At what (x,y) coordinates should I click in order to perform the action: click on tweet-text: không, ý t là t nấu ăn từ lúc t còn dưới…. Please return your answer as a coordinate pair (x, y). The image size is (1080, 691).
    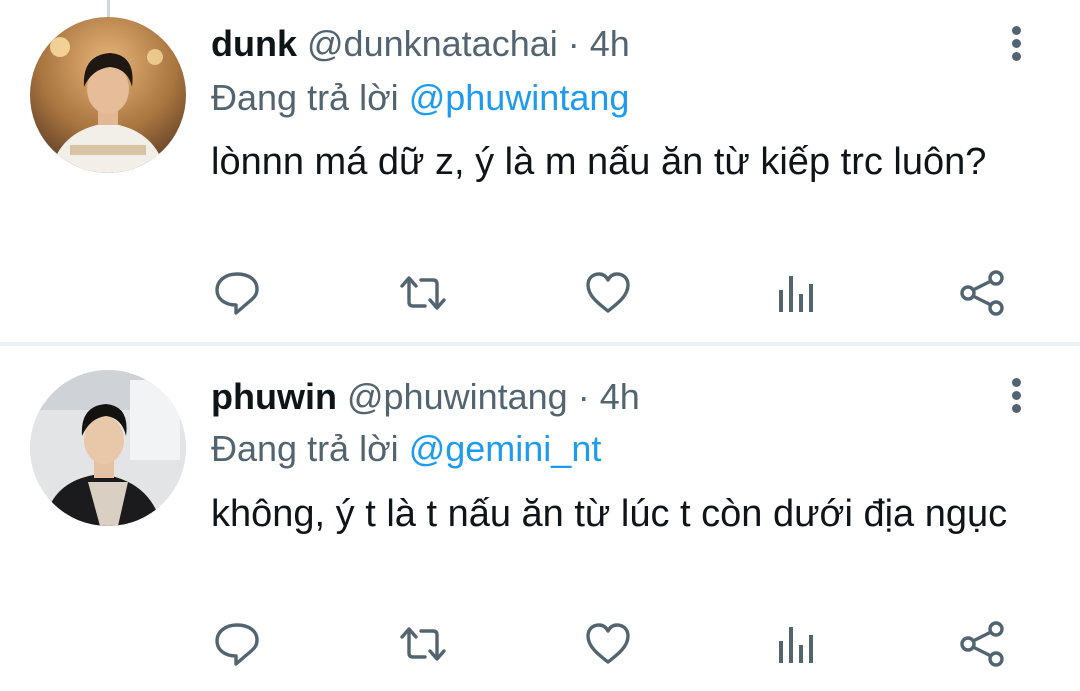
    Looking at the image, I should click on (609, 514).